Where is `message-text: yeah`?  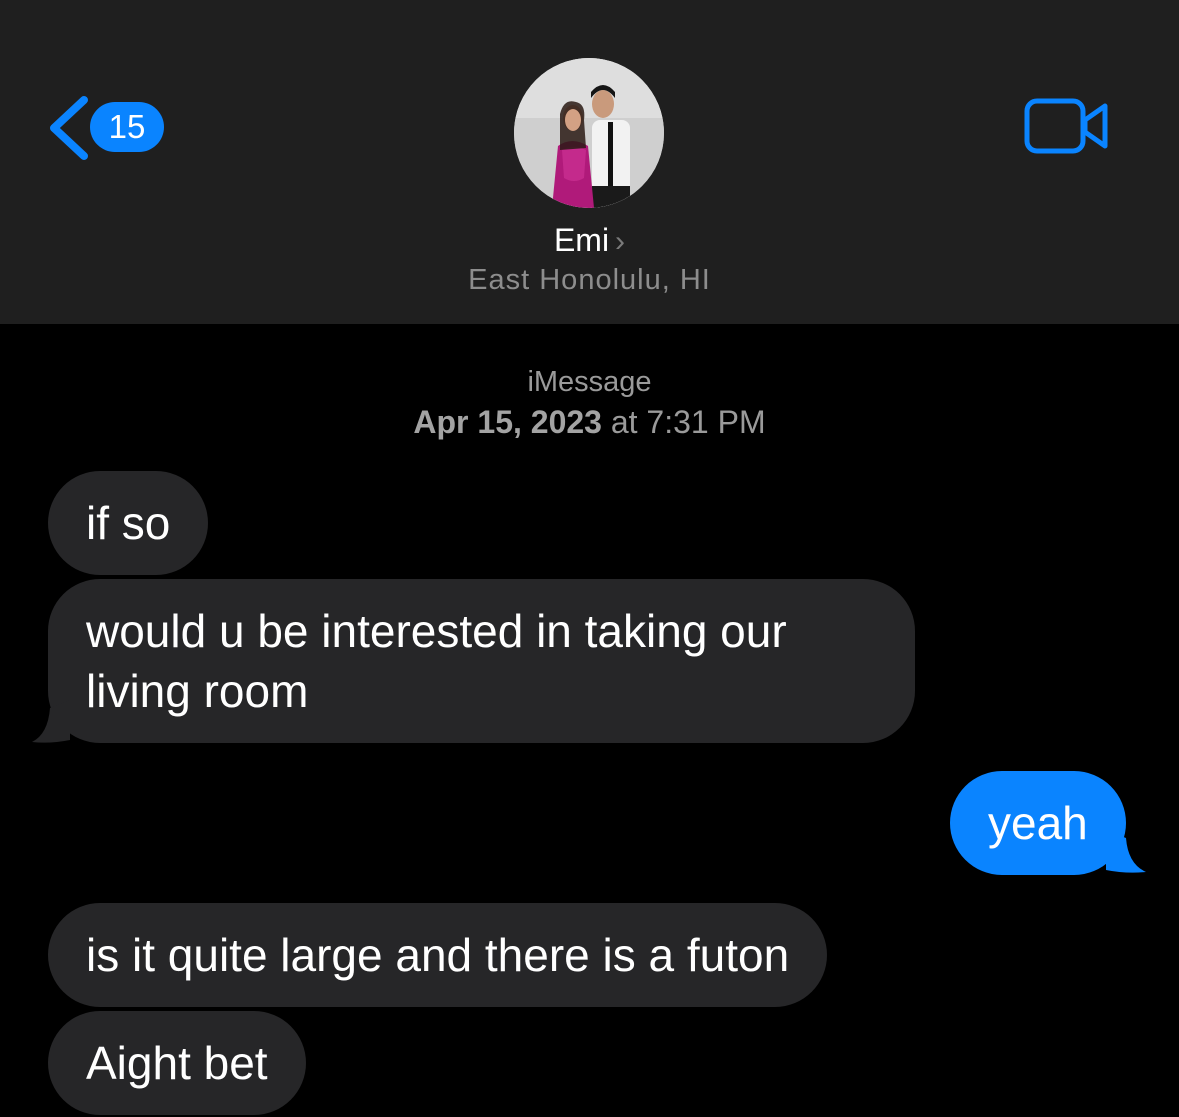
message-text: yeah is located at coordinates (1038, 823).